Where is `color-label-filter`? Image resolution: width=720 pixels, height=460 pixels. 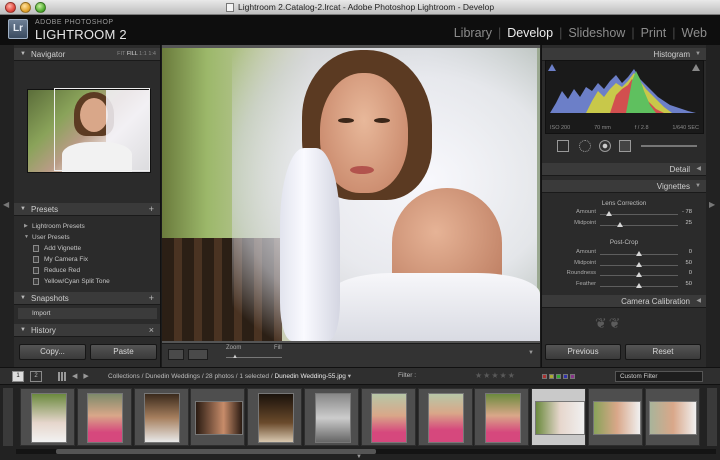
color-label-filter is located at coordinates (558, 376).